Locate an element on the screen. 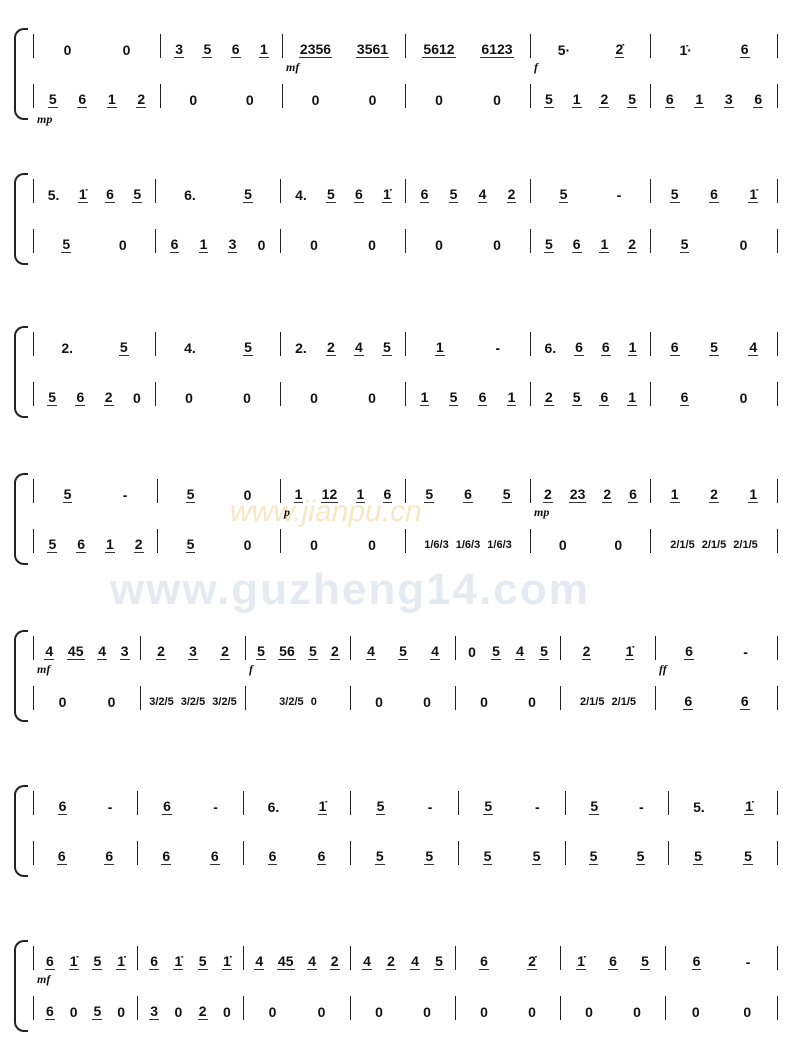  measure: 0545 is located at coordinates (507, 648).